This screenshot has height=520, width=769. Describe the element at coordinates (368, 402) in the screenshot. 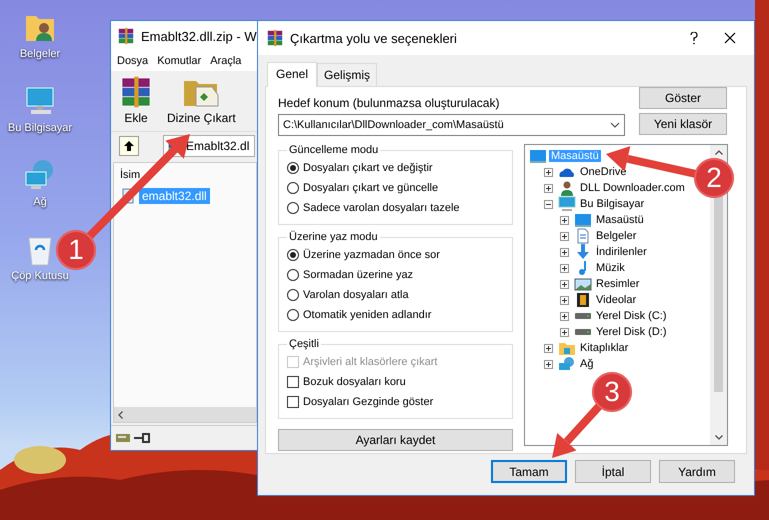

I see `option-label: Dosyaları Gezginde göster` at that location.